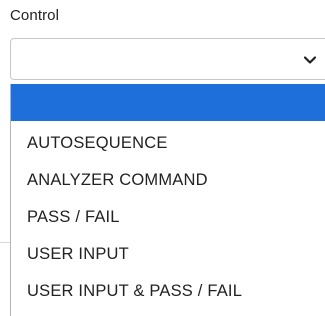  What do you see at coordinates (5, 242) in the screenshot?
I see `background-divider` at bounding box center [5, 242].